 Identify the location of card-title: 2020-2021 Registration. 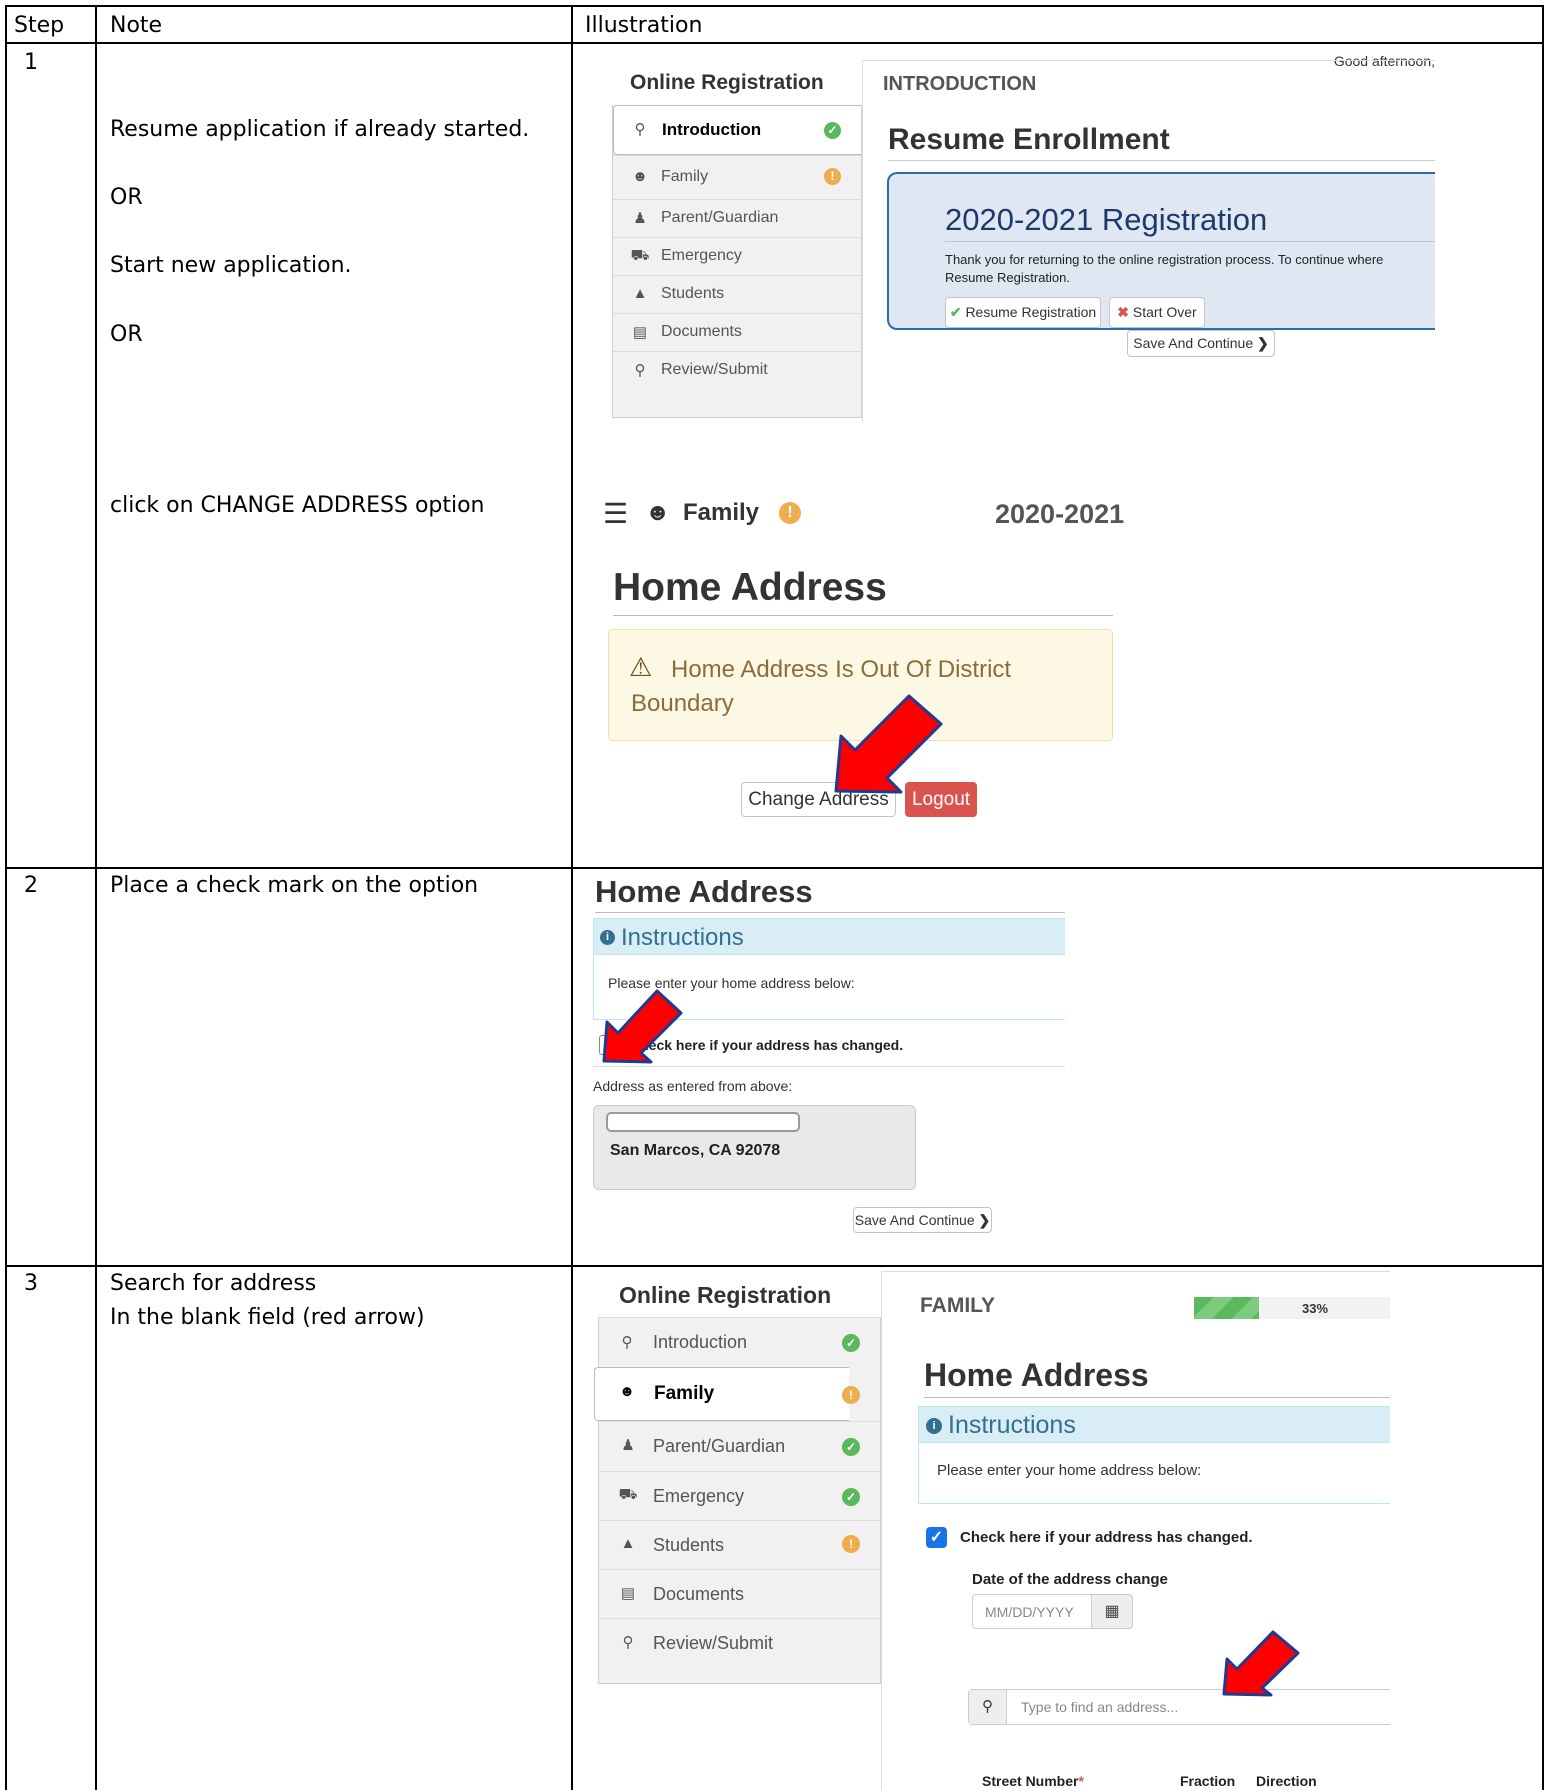
(1106, 219).